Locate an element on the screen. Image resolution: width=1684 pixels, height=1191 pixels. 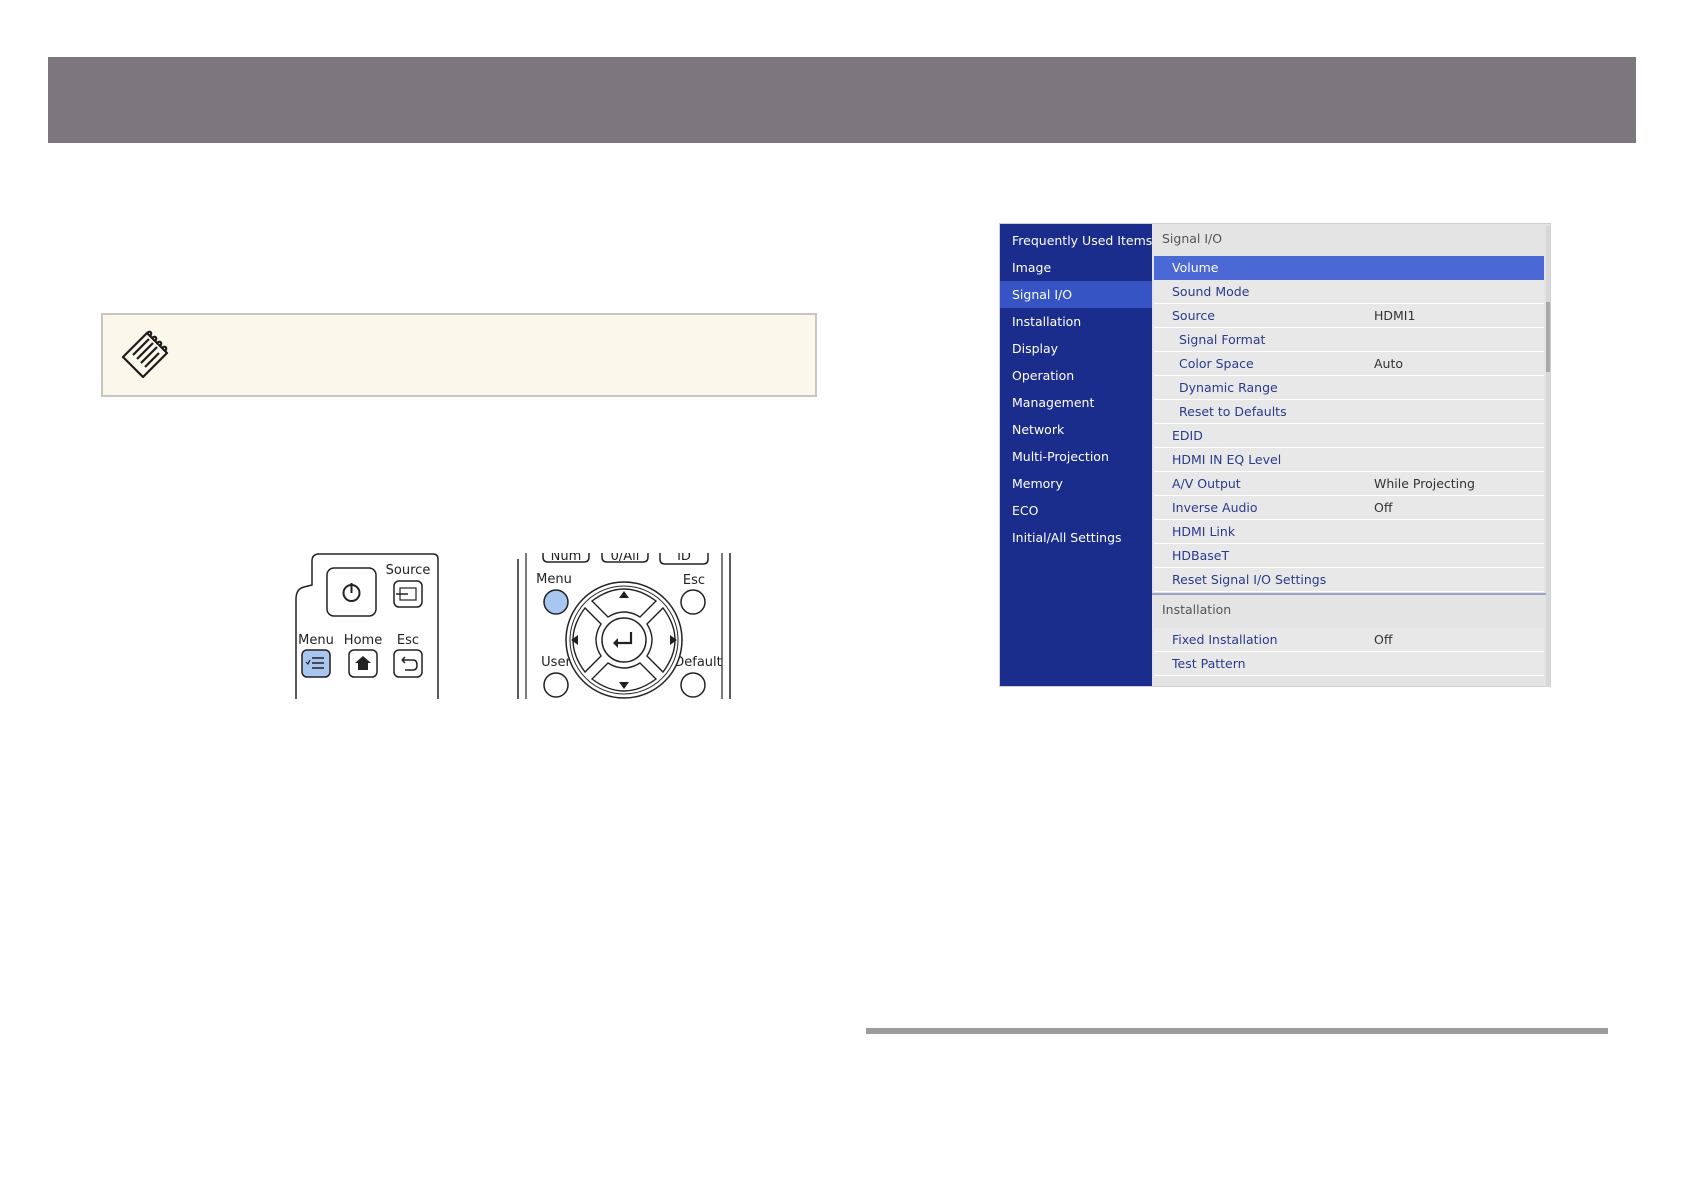
sidebar-item: Installation is located at coordinates (1076, 321).